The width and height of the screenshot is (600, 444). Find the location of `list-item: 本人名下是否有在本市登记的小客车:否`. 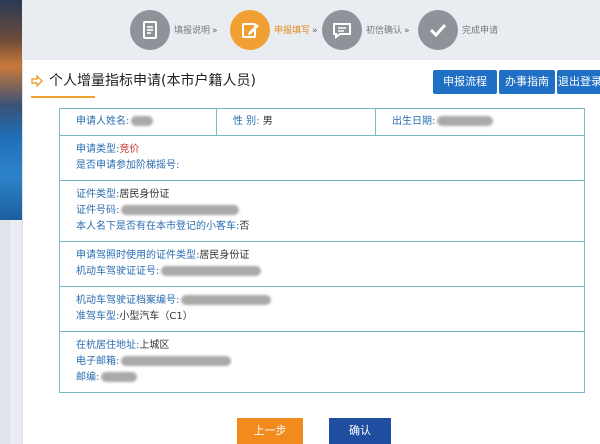

list-item: 本人名下是否有在本市登记的小客车:否 is located at coordinates (163, 226).